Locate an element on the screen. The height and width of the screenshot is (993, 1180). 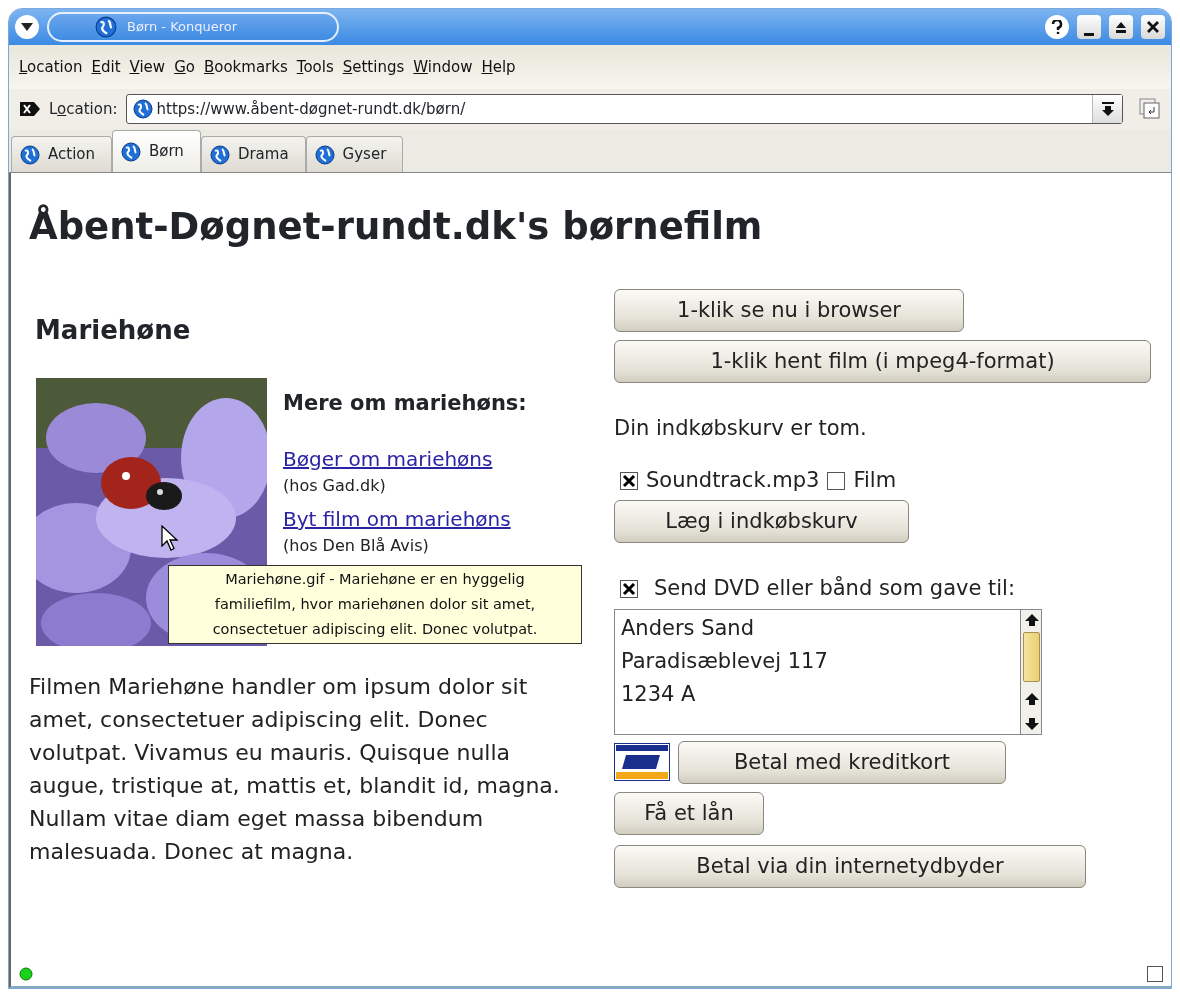
window-menu-button is located at coordinates (27, 27).